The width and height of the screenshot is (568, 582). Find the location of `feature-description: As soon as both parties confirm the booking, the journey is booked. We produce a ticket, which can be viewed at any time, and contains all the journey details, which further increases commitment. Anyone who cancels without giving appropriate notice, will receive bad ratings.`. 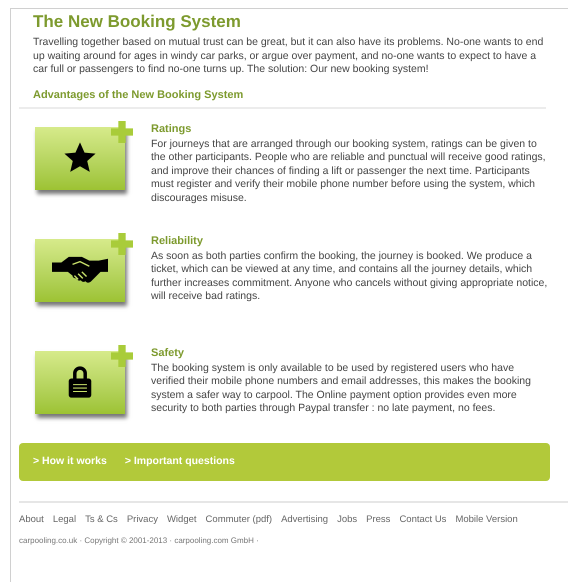

feature-description: As soon as both parties confirm the booking, the journey is booked. We produce a ticket, which can be viewed at any time, and contains all the journey details, which further increases commitment. Anyone who cancels without giving appropriate notice, will receive bad ratings. is located at coordinates (349, 277).